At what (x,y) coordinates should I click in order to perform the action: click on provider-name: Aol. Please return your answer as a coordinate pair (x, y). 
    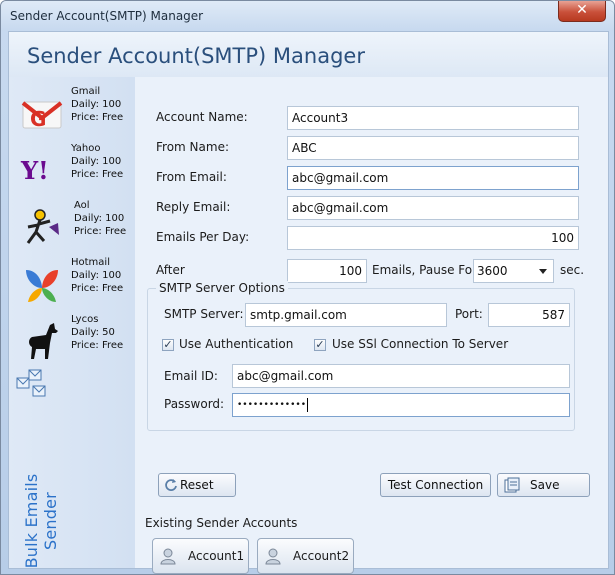
    Looking at the image, I should click on (82, 205).